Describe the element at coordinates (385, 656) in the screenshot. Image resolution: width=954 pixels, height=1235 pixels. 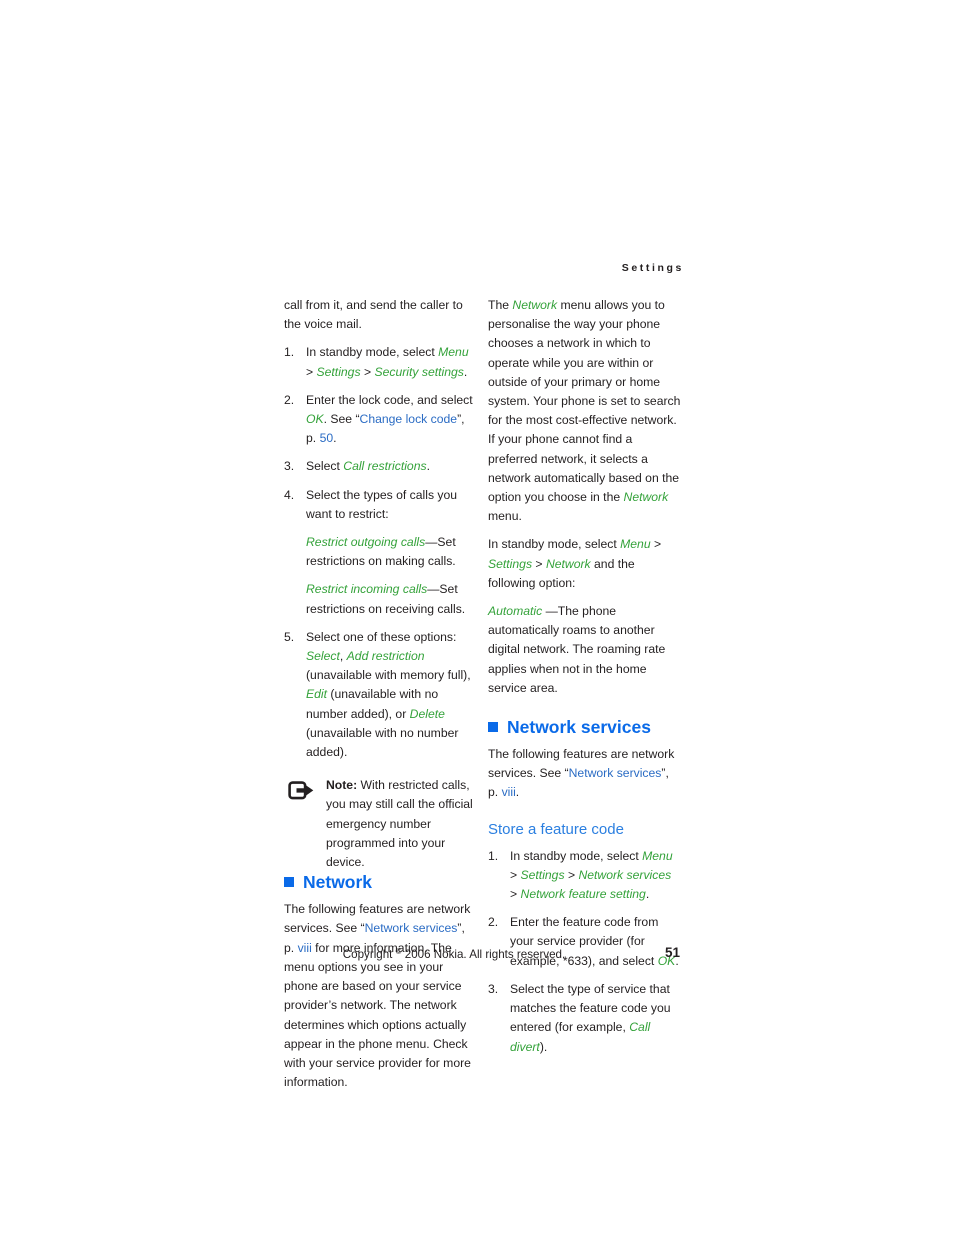
I see `ui-term: Add restriction` at that location.